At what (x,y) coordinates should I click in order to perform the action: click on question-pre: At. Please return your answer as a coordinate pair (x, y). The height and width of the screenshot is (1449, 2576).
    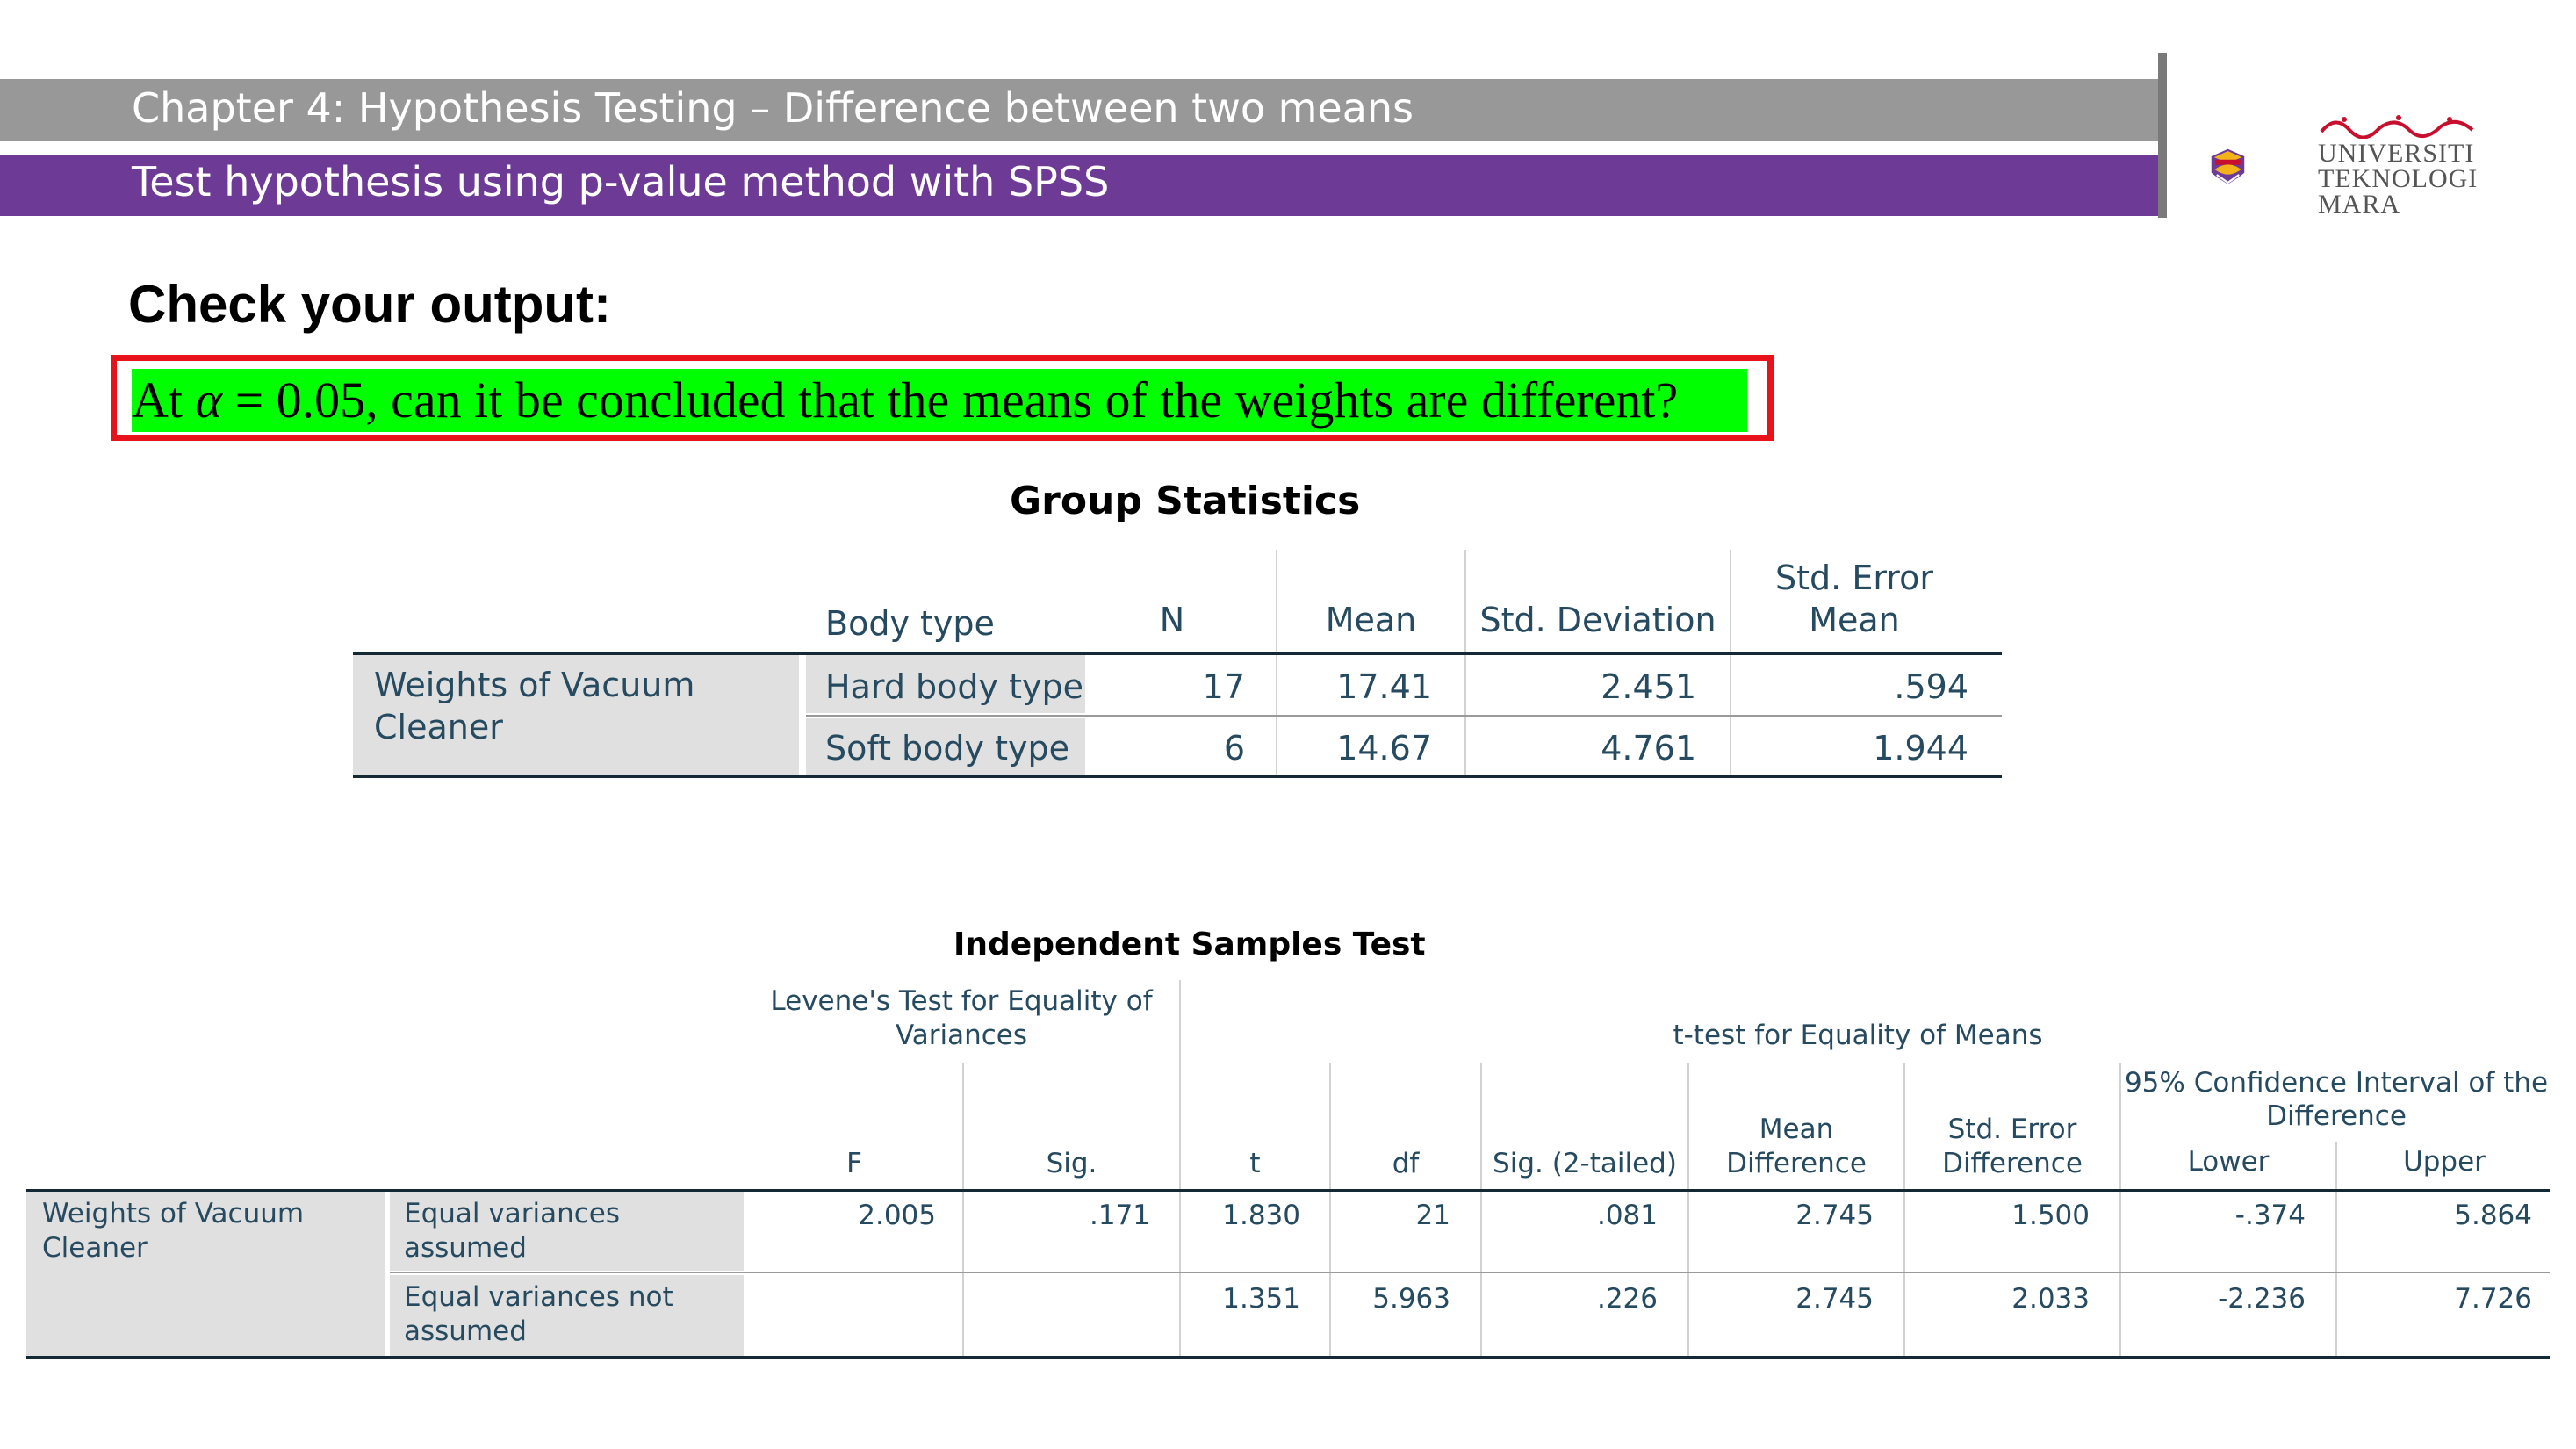
    Looking at the image, I should click on (164, 400).